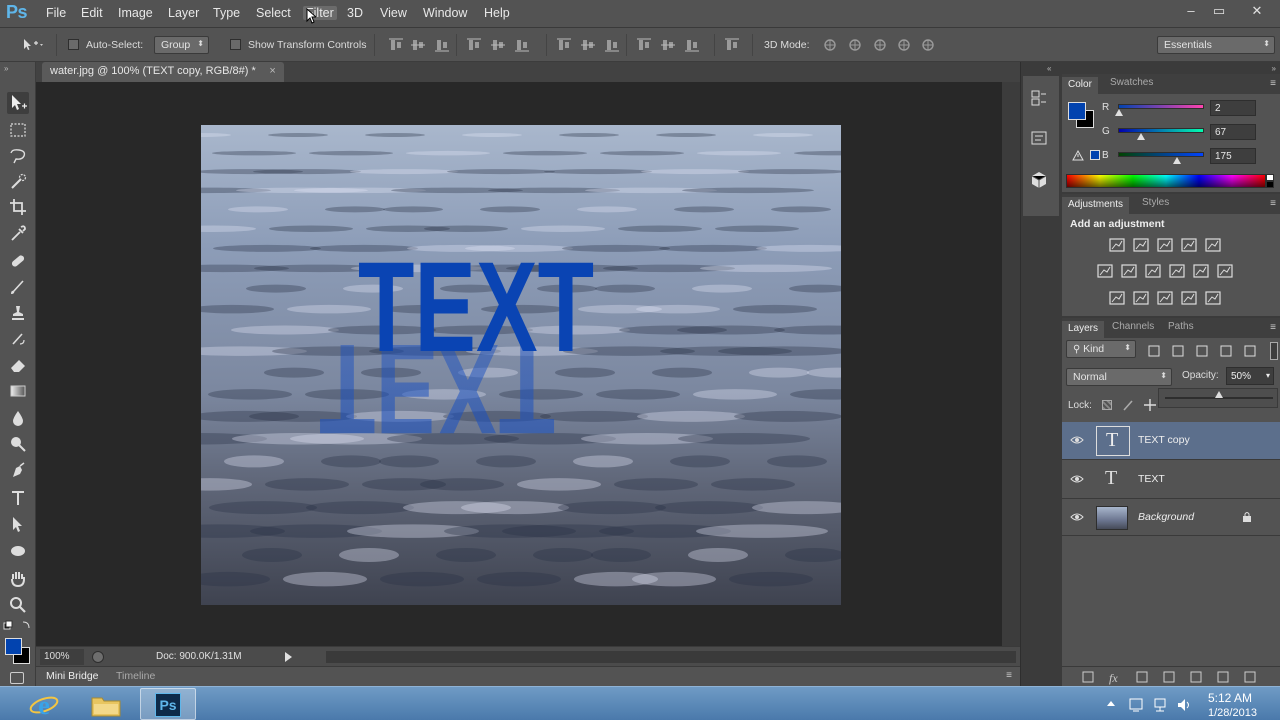  Describe the element at coordinates (1274, 68) in the screenshot. I see `collapse-panels-icon: »` at that location.